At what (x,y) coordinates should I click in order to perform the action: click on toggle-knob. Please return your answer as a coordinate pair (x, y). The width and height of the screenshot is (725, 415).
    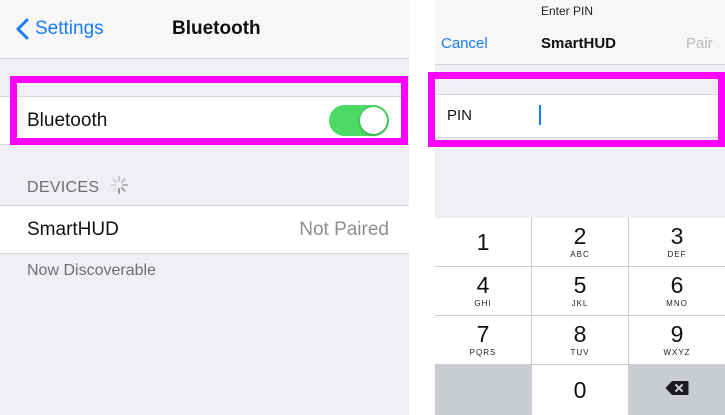
    Looking at the image, I should click on (373, 120).